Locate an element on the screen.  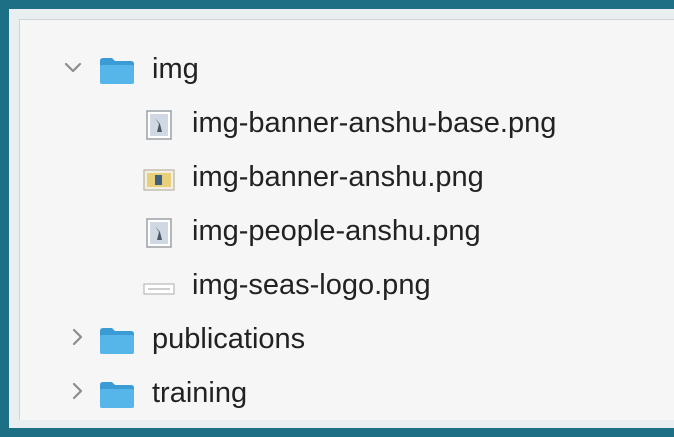
image-thumbnail-icon is located at coordinates (159, 180).